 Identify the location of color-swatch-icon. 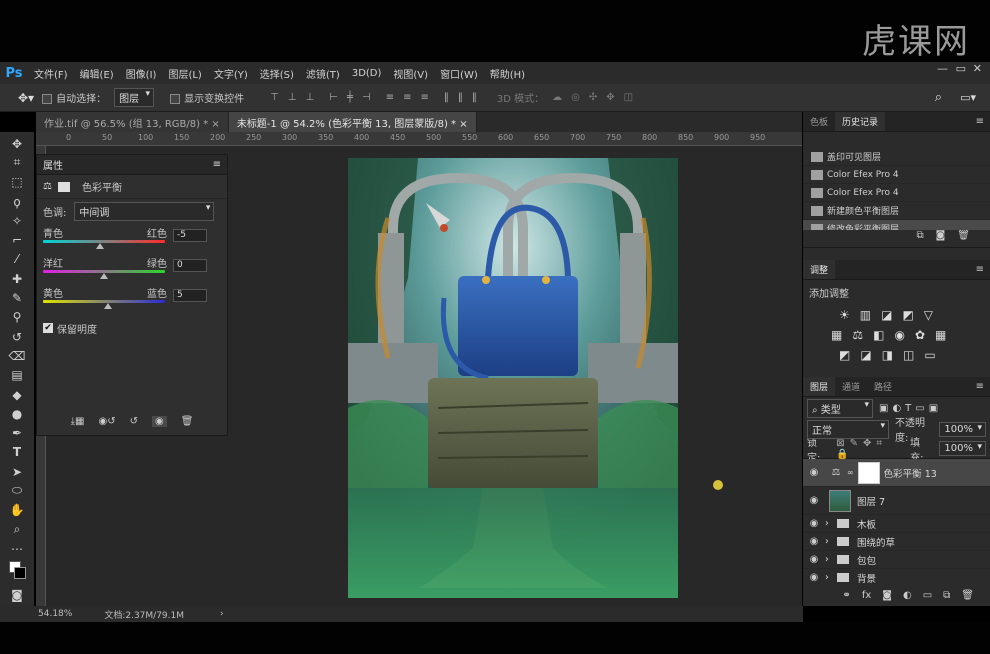
(17, 572).